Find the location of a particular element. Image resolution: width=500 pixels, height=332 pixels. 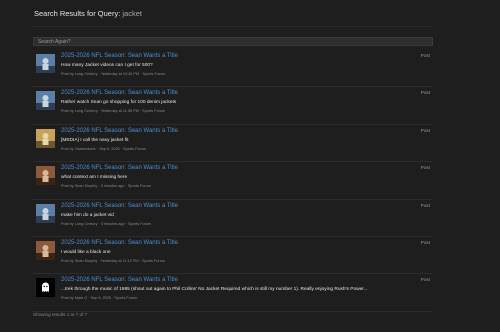

result-snippet: make him do a jacket vid is located at coordinates (87, 215).